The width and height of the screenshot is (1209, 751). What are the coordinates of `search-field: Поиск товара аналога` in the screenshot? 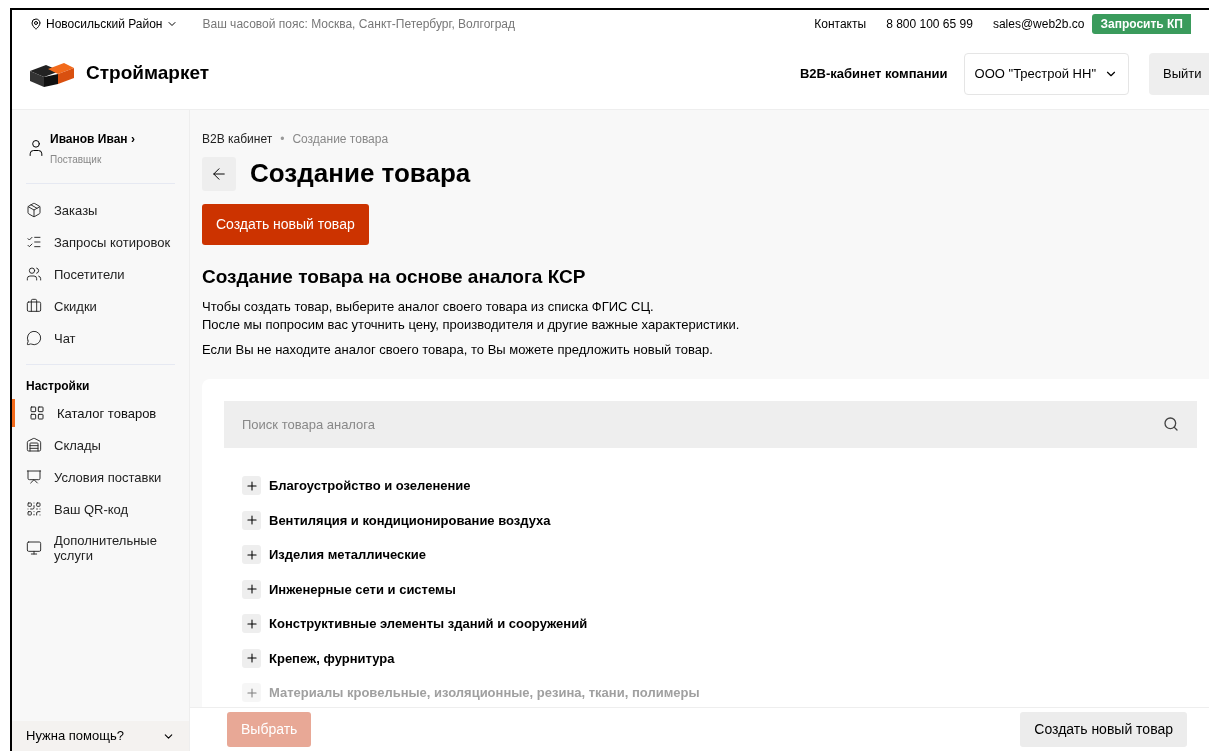 It's located at (710, 424).